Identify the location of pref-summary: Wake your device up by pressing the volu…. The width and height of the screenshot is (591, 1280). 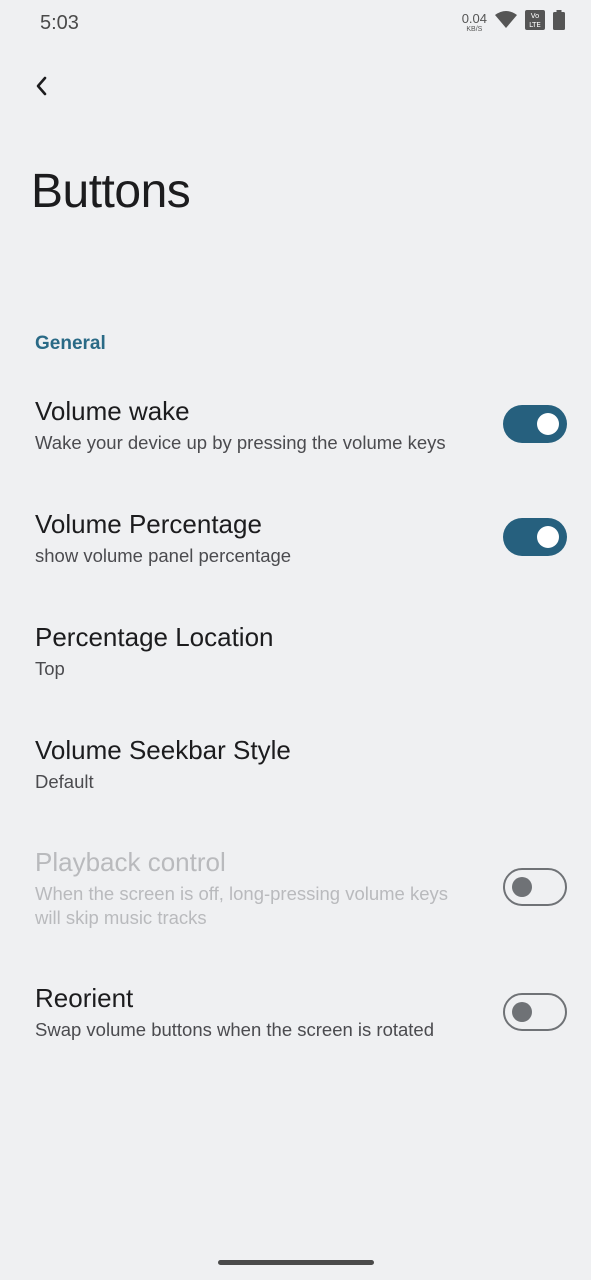
(240, 443).